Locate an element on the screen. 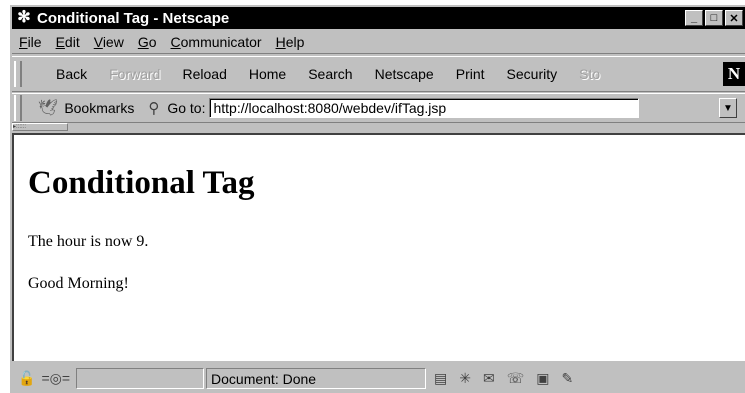  status-bar: 🔓 =◎= Document: Done ▤ ✳ ✉ ☏ ▣ ✎ is located at coordinates (378, 378).